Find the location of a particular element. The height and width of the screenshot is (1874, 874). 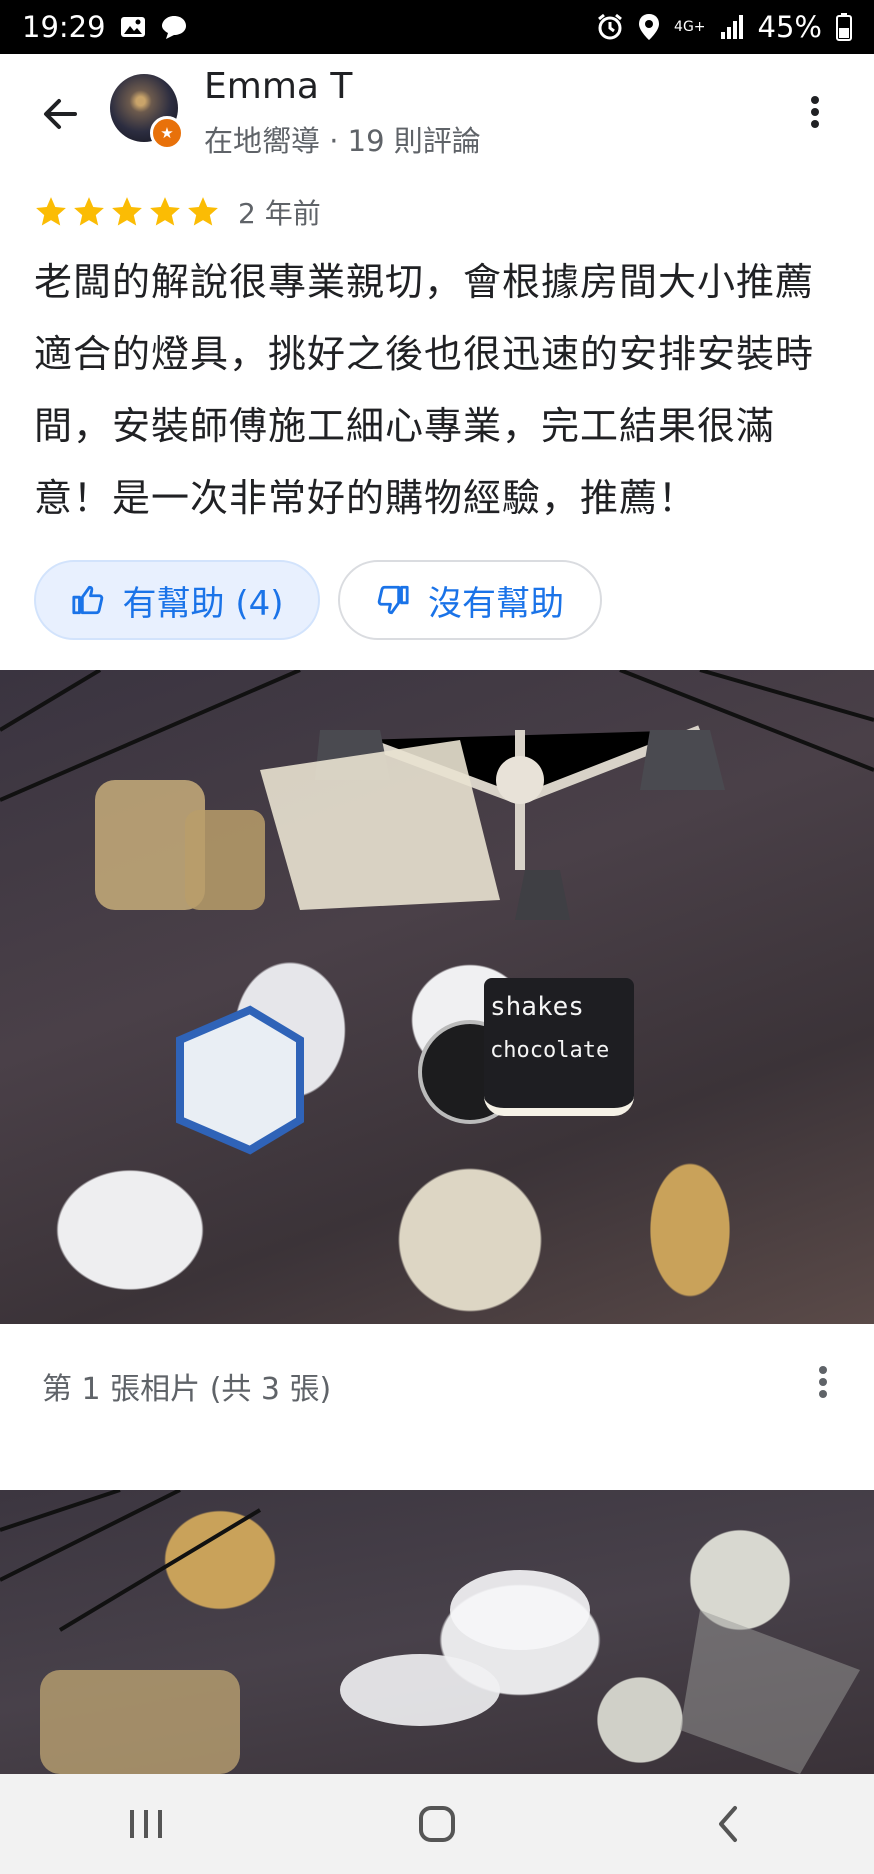

recent-apps-icon is located at coordinates (145, 1824).